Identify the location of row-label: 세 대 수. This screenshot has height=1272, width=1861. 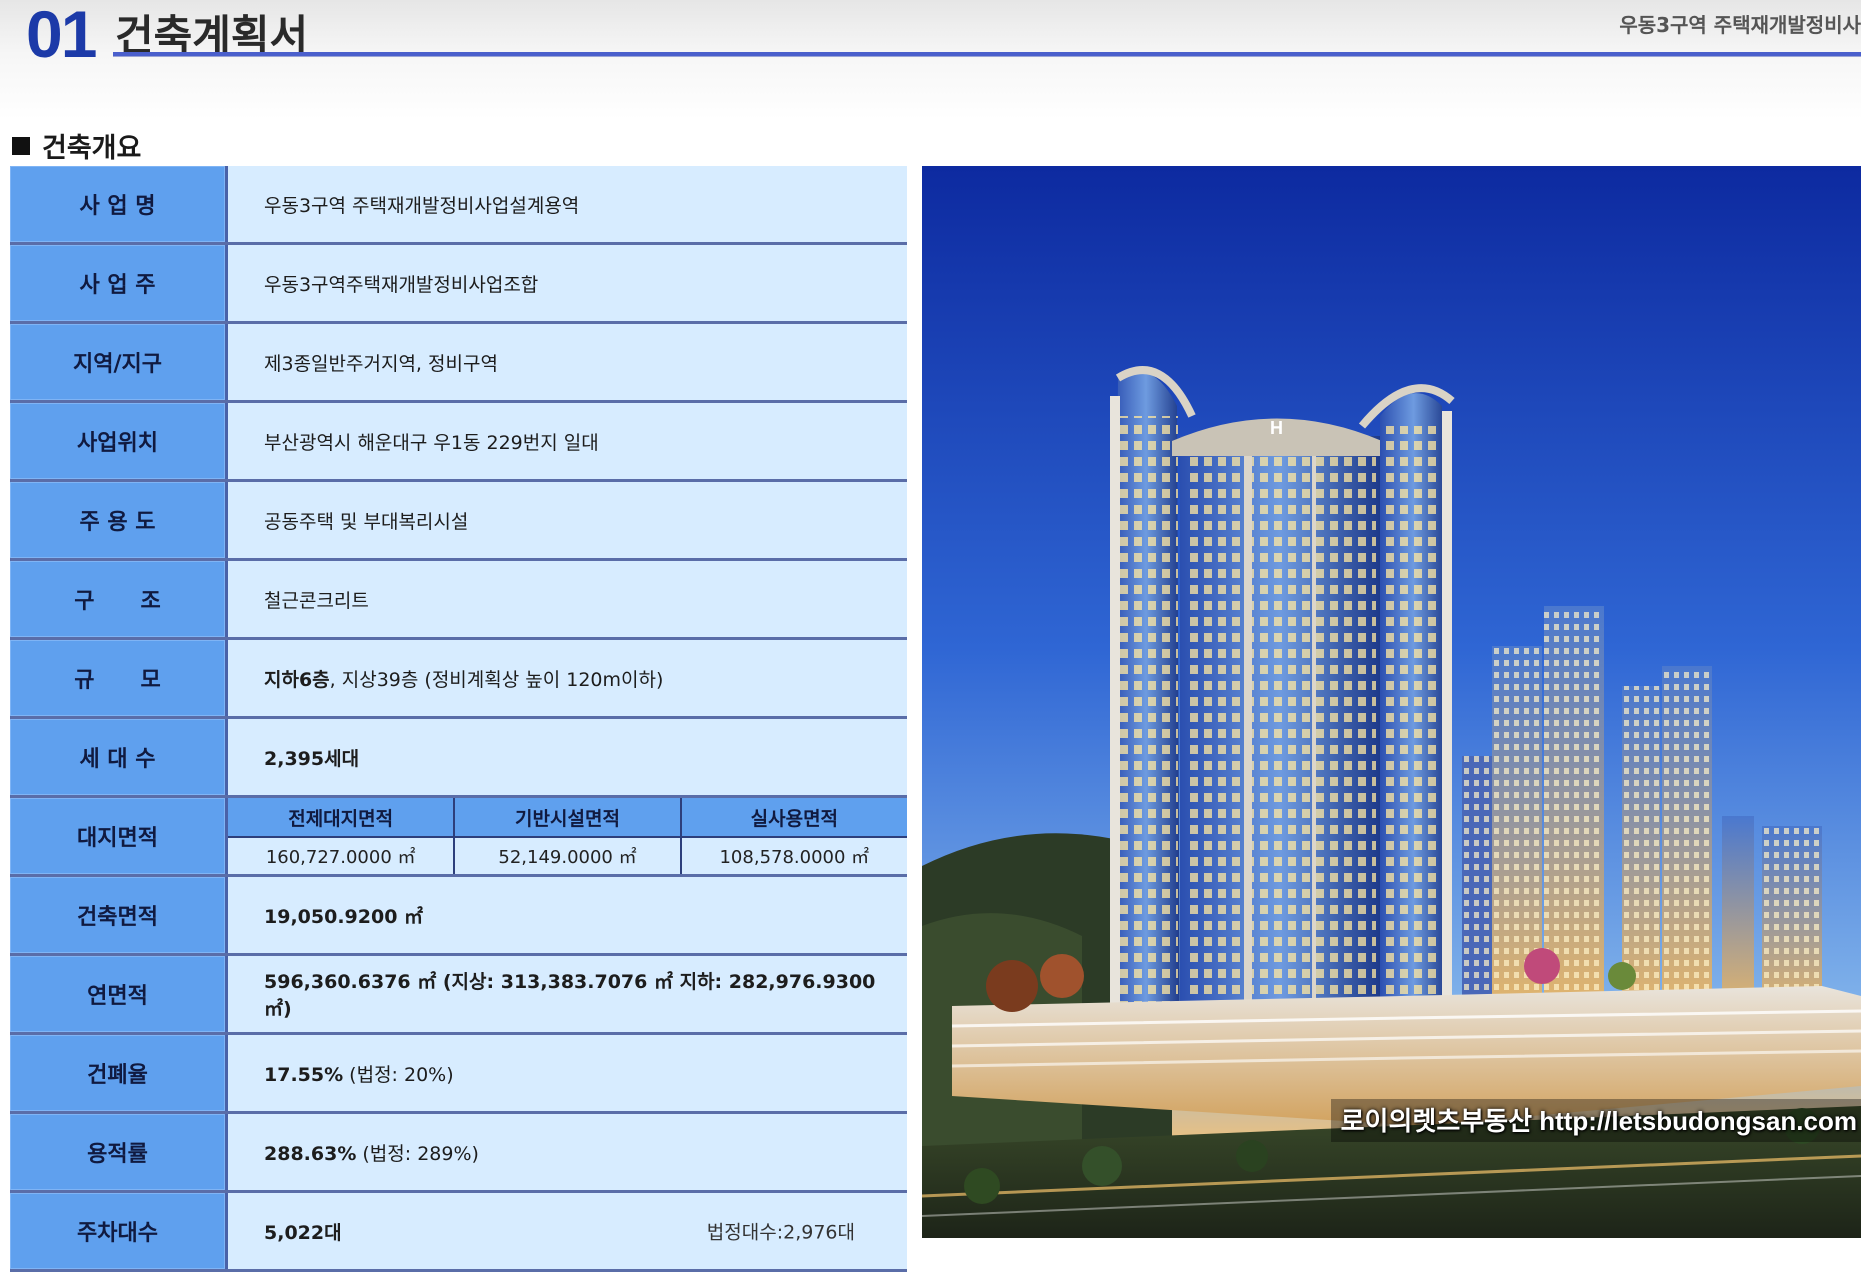
(119, 757).